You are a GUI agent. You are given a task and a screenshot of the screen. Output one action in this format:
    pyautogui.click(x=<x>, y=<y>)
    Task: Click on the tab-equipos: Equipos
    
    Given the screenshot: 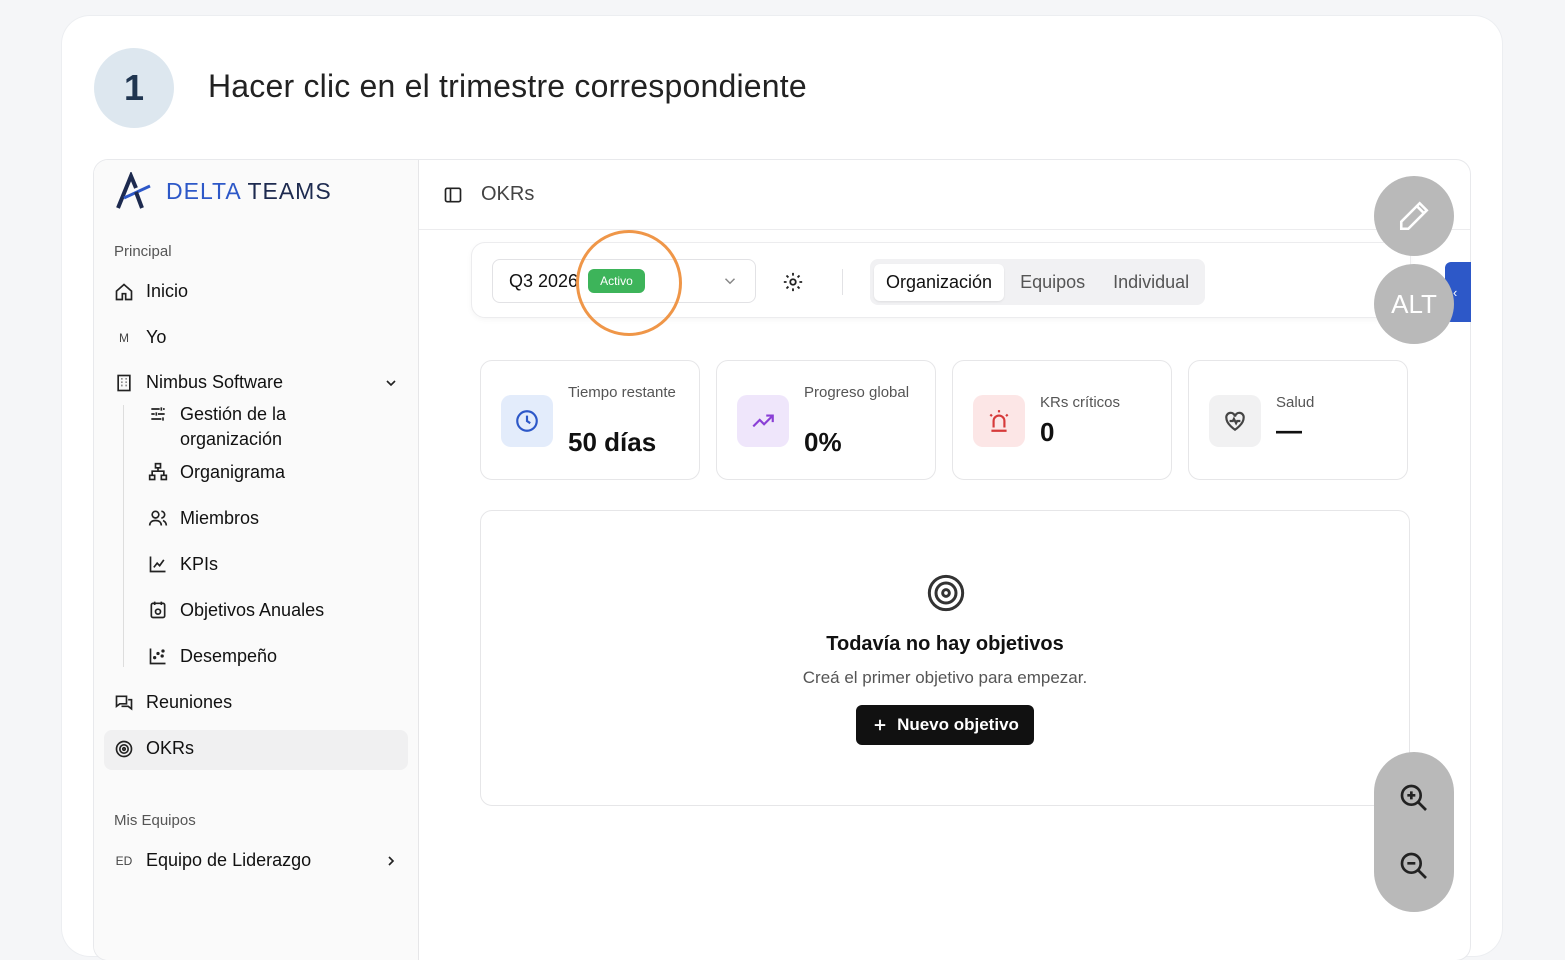 What is the action you would take?
    pyautogui.click(x=1052, y=282)
    